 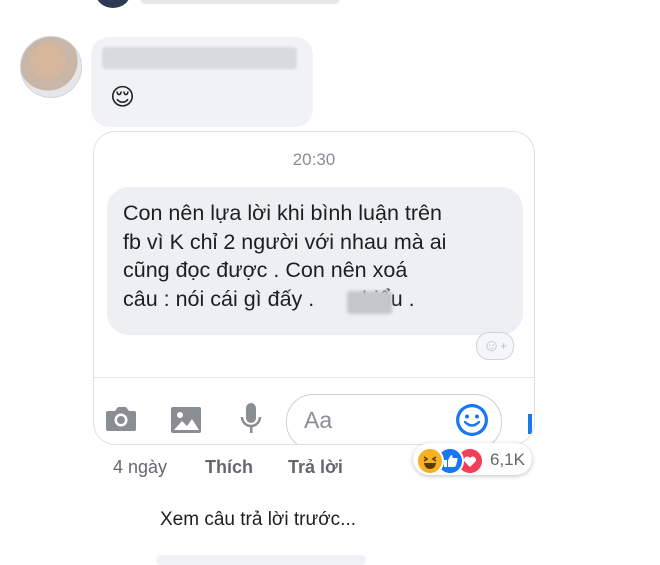 I want to click on plus-sign: +, so click(x=504, y=346).